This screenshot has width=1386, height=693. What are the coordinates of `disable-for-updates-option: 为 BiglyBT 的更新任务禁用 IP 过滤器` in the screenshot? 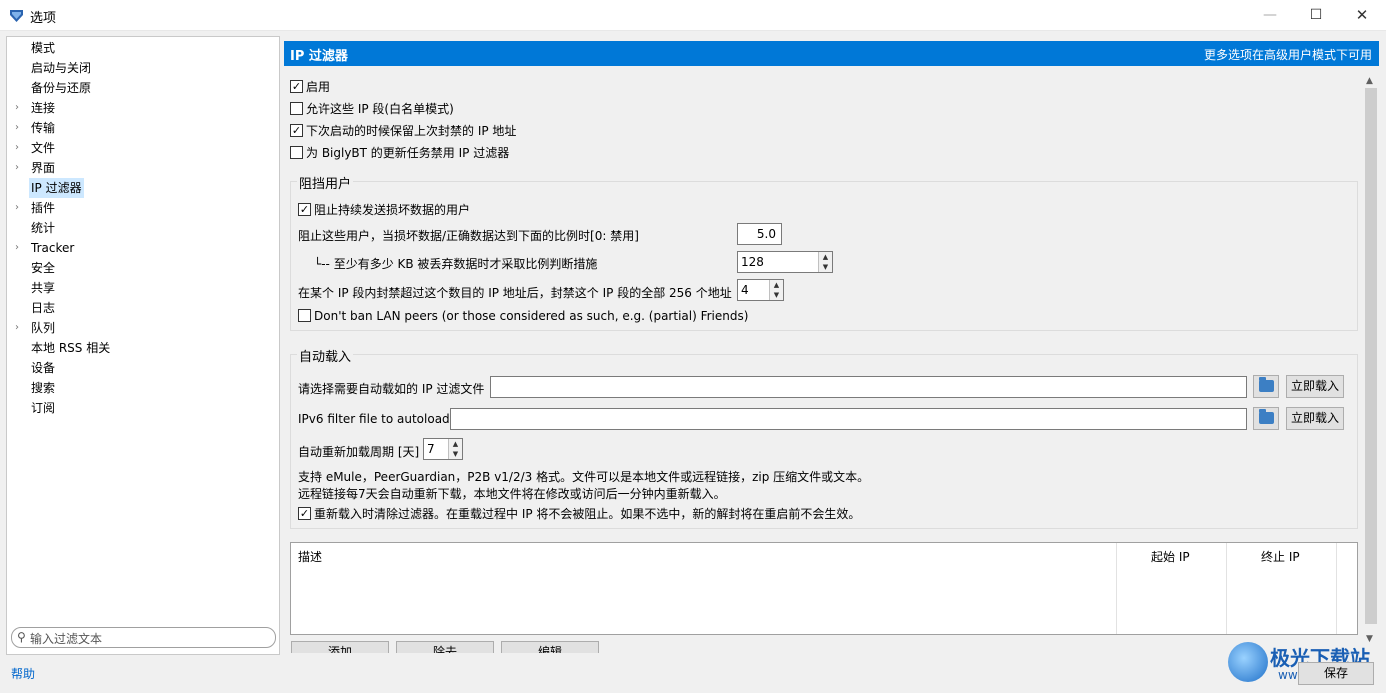 It's located at (399, 153).